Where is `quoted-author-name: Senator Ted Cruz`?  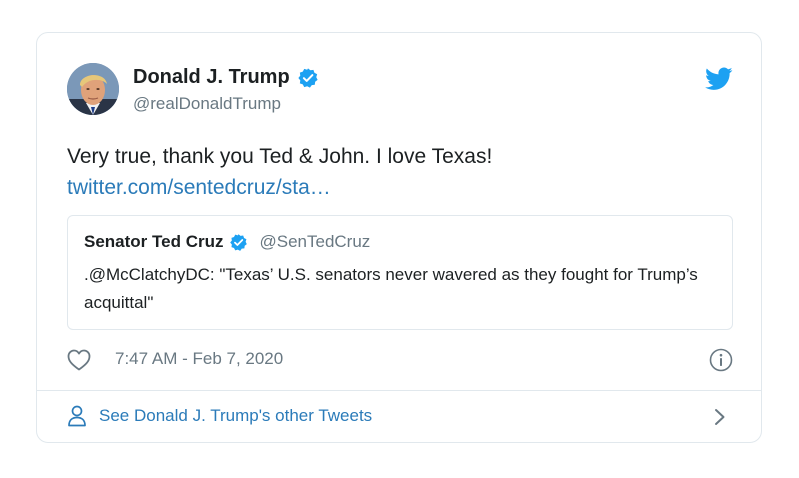 quoted-author-name: Senator Ted Cruz is located at coordinates (154, 241).